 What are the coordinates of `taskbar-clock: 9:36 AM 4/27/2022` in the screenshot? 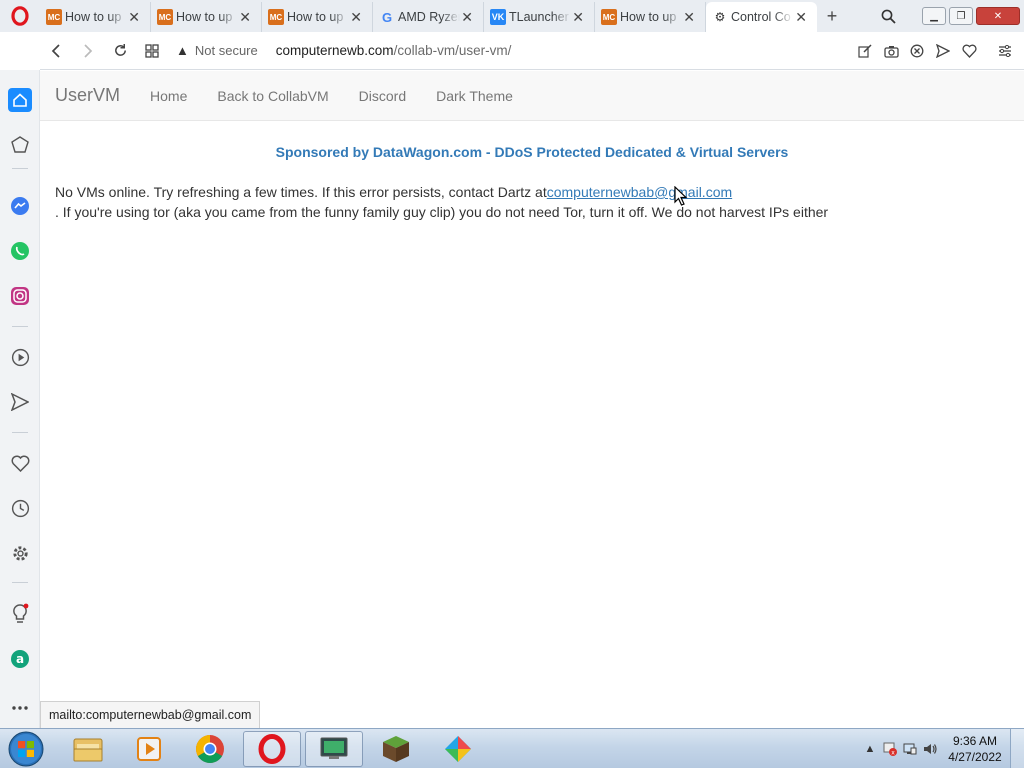 It's located at (975, 749).